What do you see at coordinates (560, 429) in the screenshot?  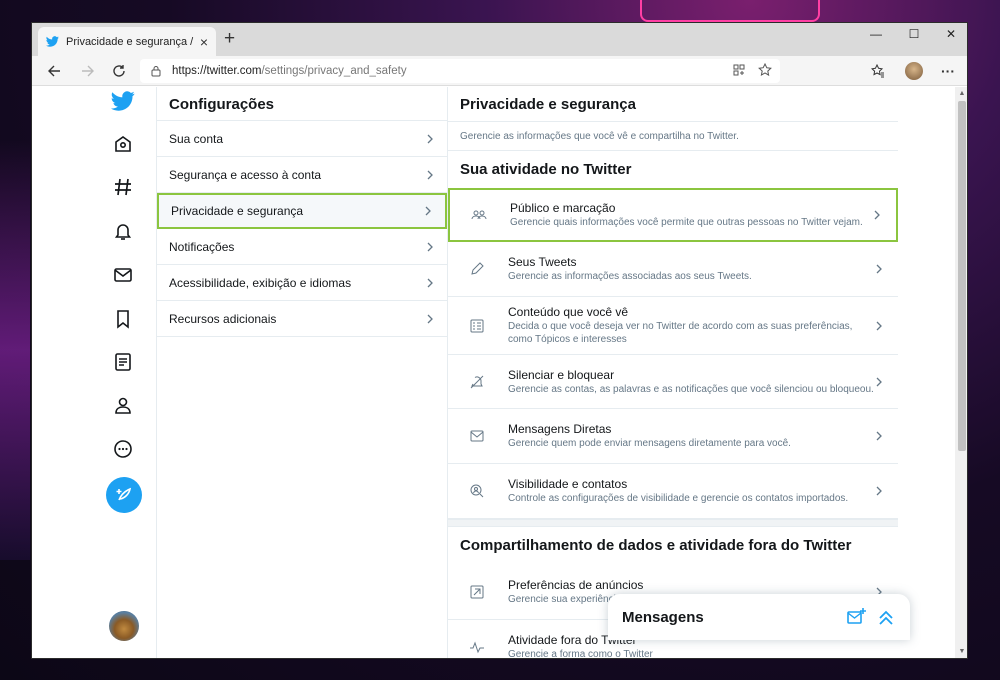 I see `item-title: Mensagens Diretas` at bounding box center [560, 429].